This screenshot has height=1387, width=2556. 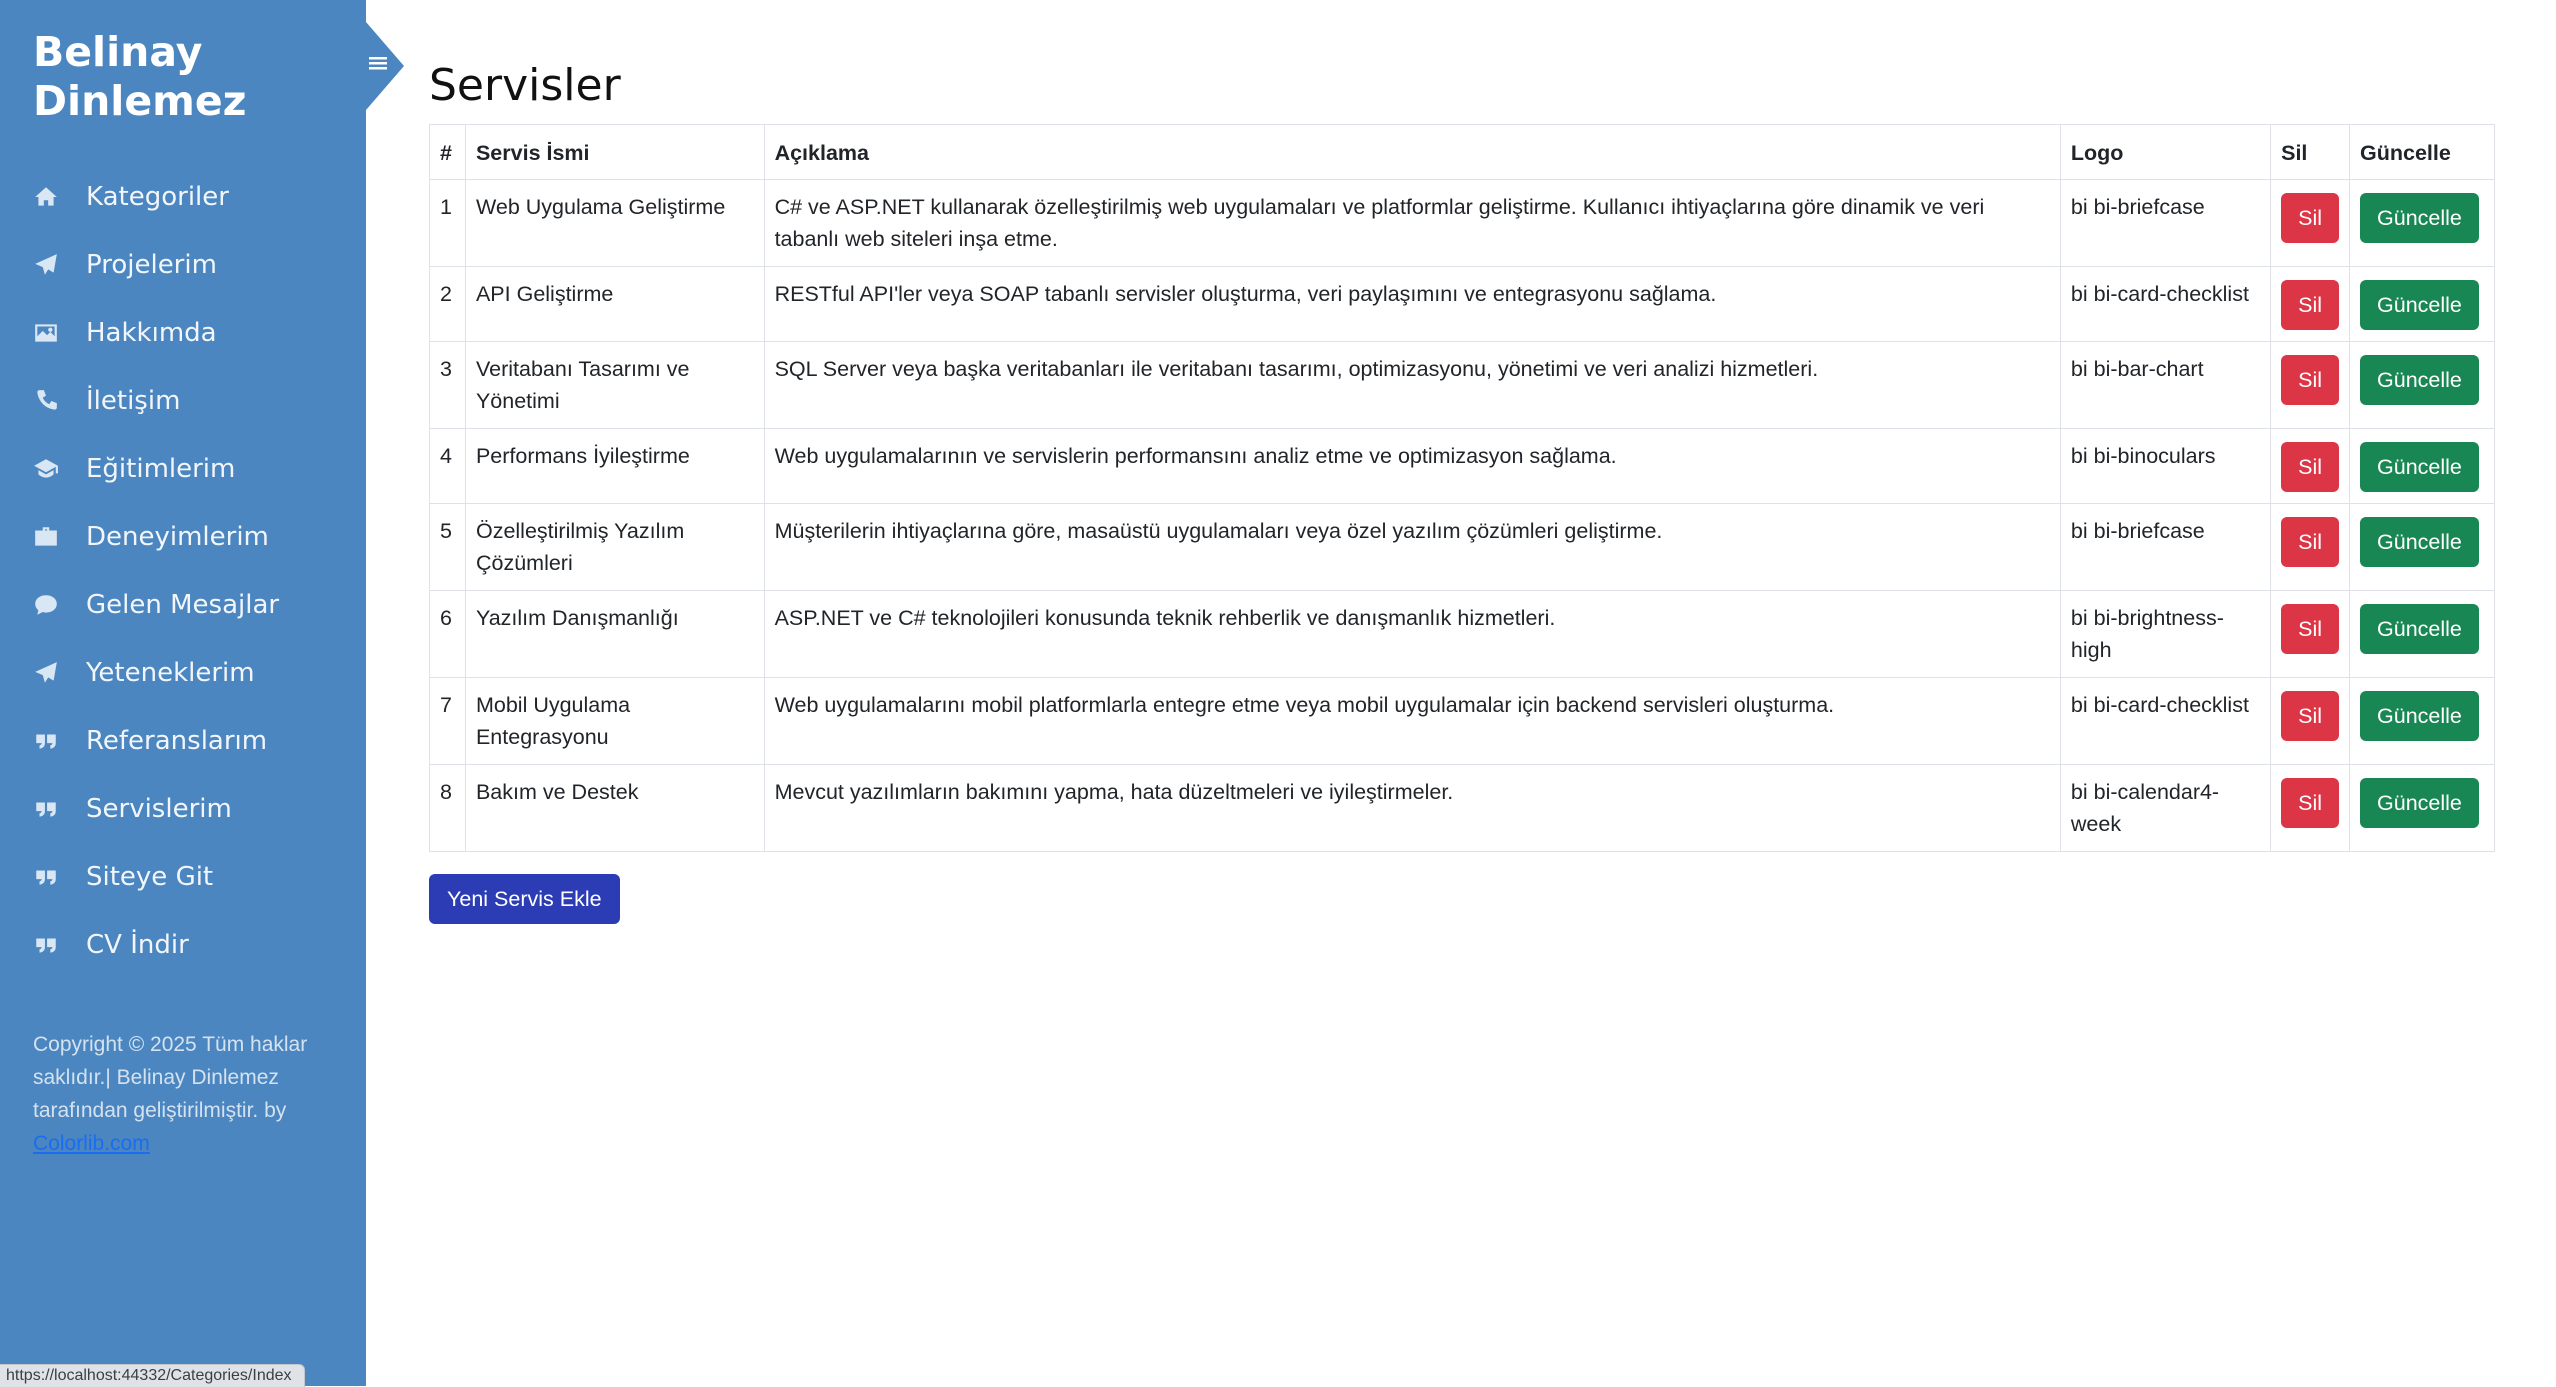 I want to click on page-title: Servisler, so click(x=525, y=85).